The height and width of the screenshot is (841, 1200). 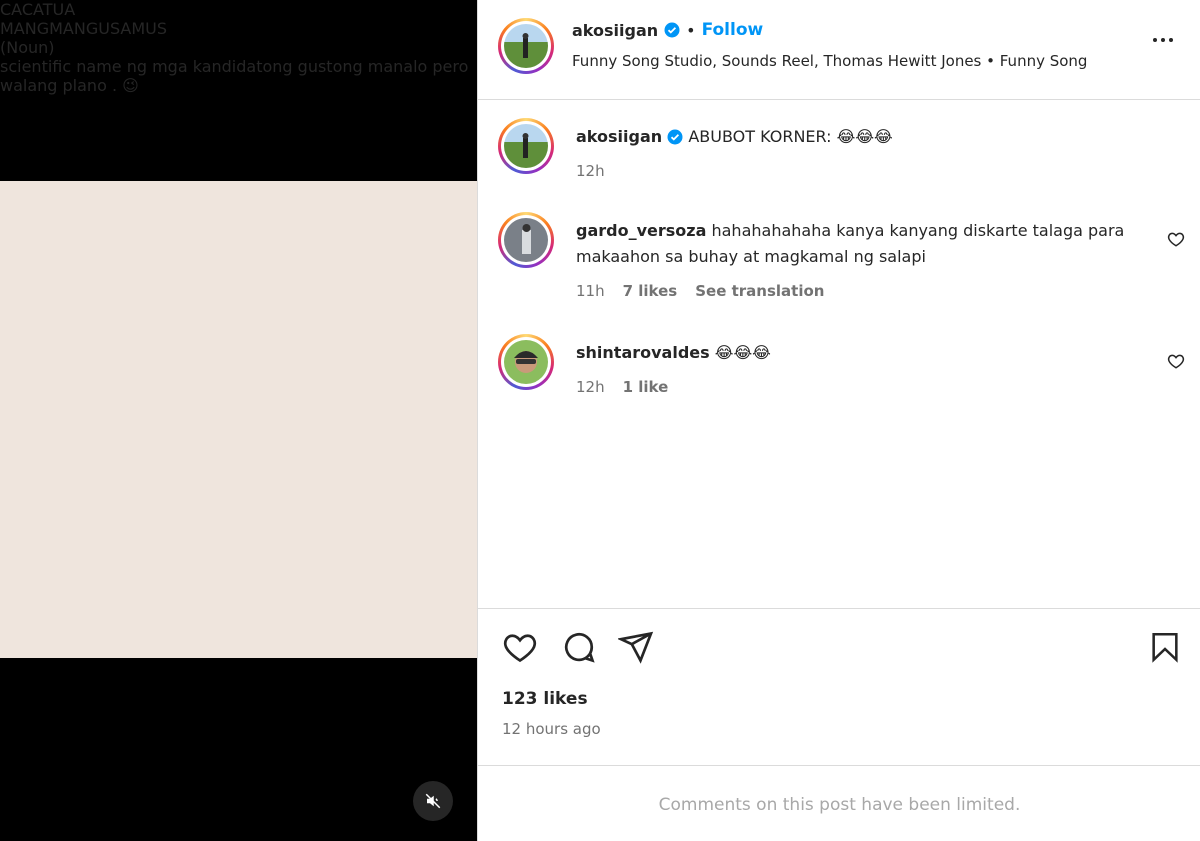 I want to click on caption-avatar, so click(x=526, y=146).